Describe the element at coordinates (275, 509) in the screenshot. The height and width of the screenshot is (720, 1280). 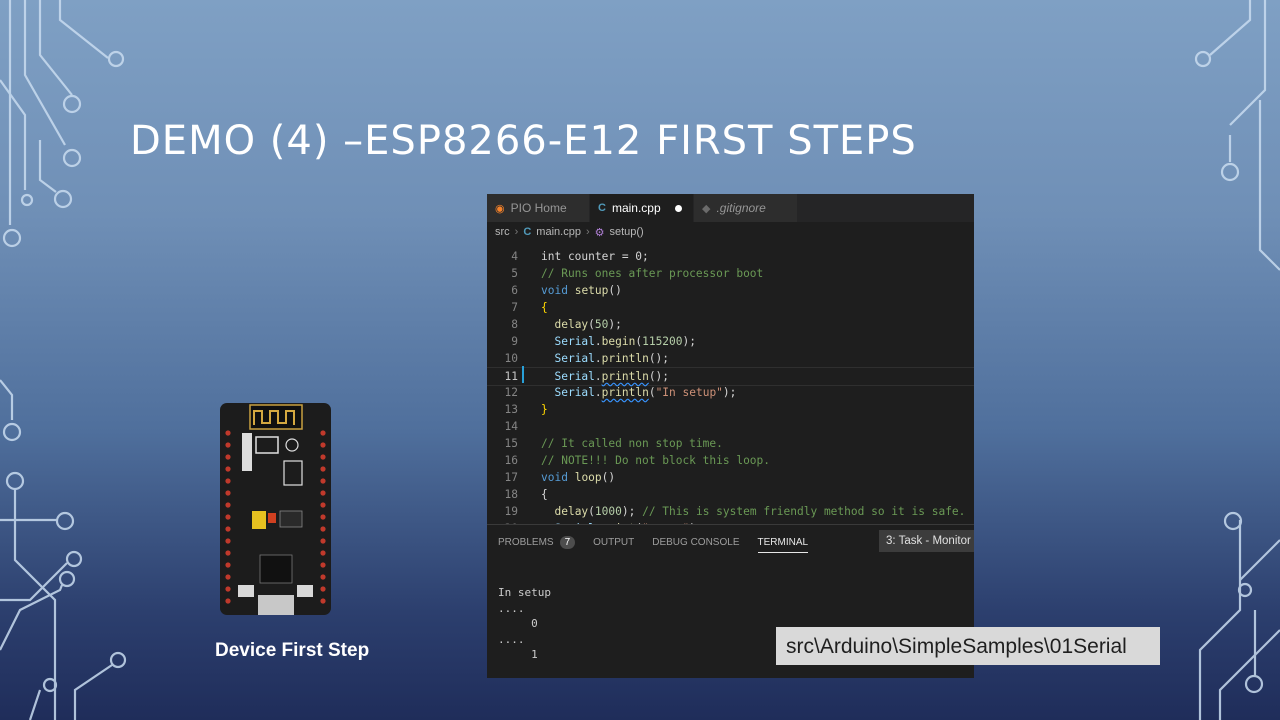
I see `nodemcu-board-image` at that location.